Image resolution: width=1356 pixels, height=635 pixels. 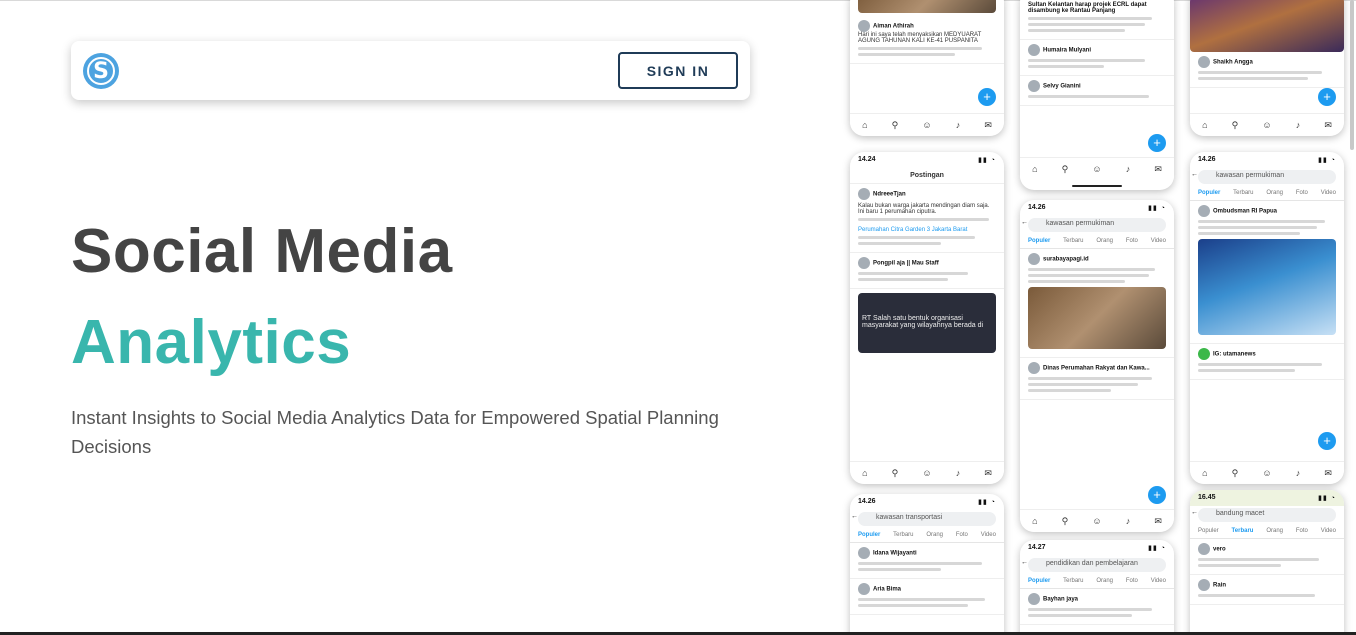 I want to click on list-item: Humaira Mulyani, so click(x=1097, y=58).